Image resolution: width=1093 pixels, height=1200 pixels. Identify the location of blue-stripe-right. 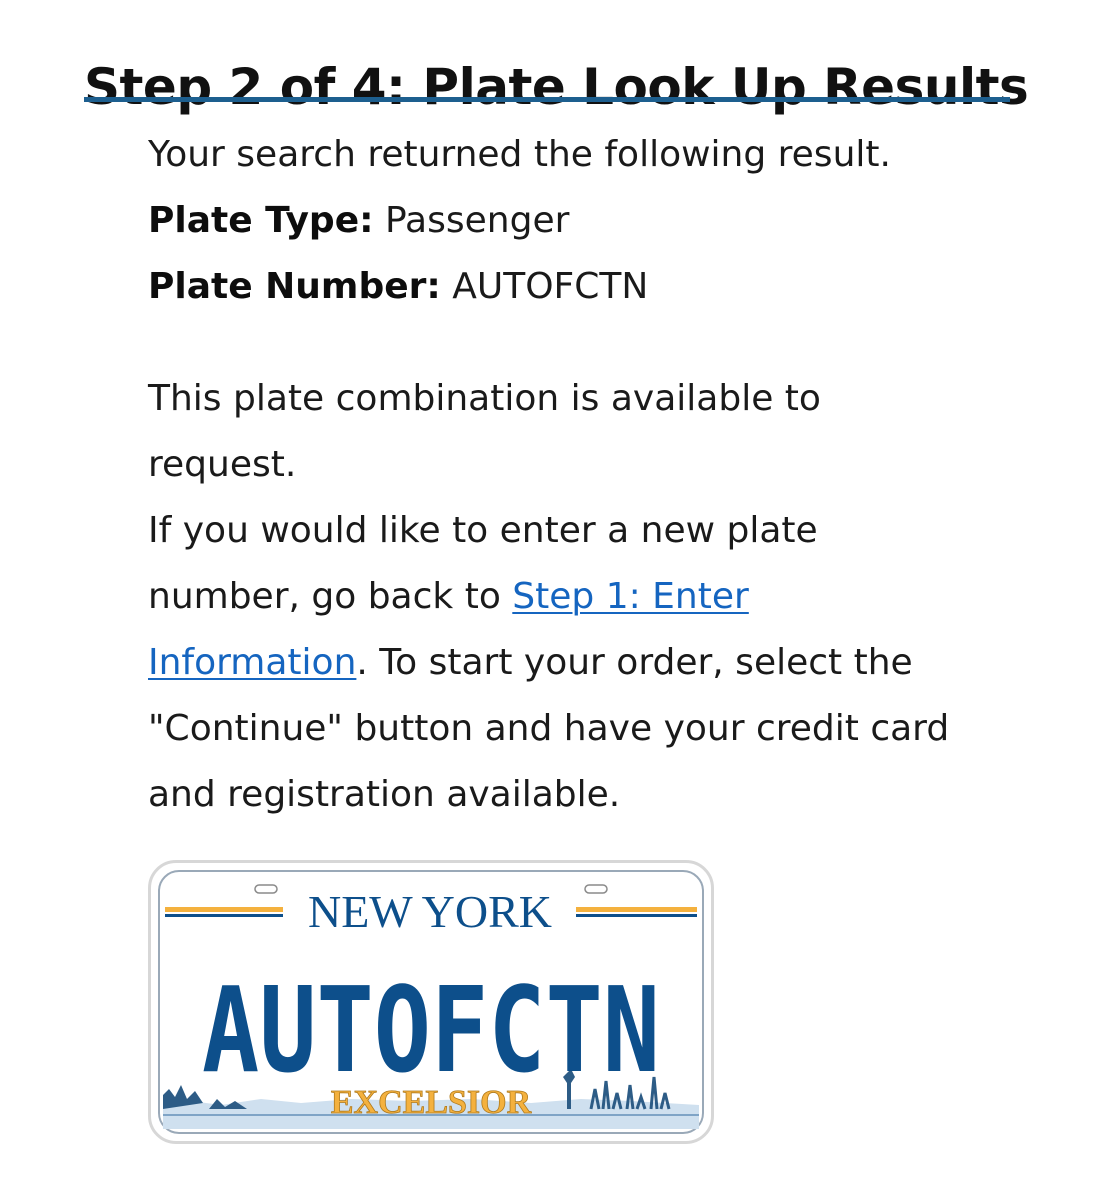
(636, 915).